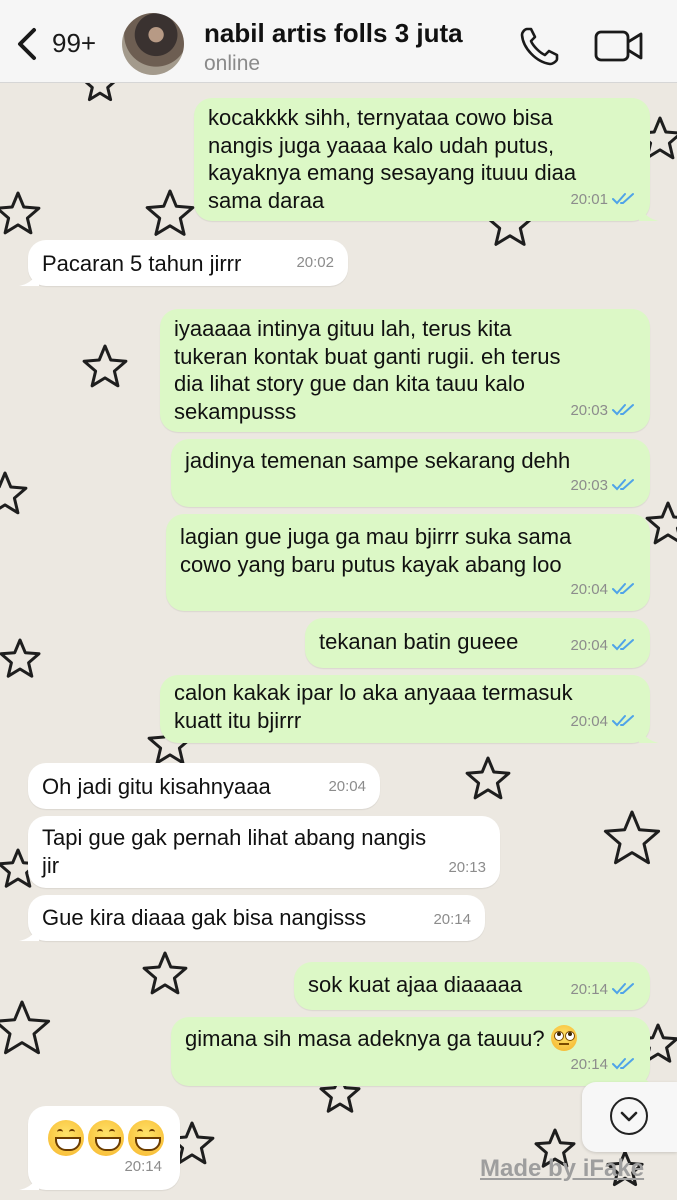 This screenshot has width=677, height=1200. What do you see at coordinates (156, 786) in the screenshot?
I see `message-text: Oh jadi gitu kisahnyaaa` at bounding box center [156, 786].